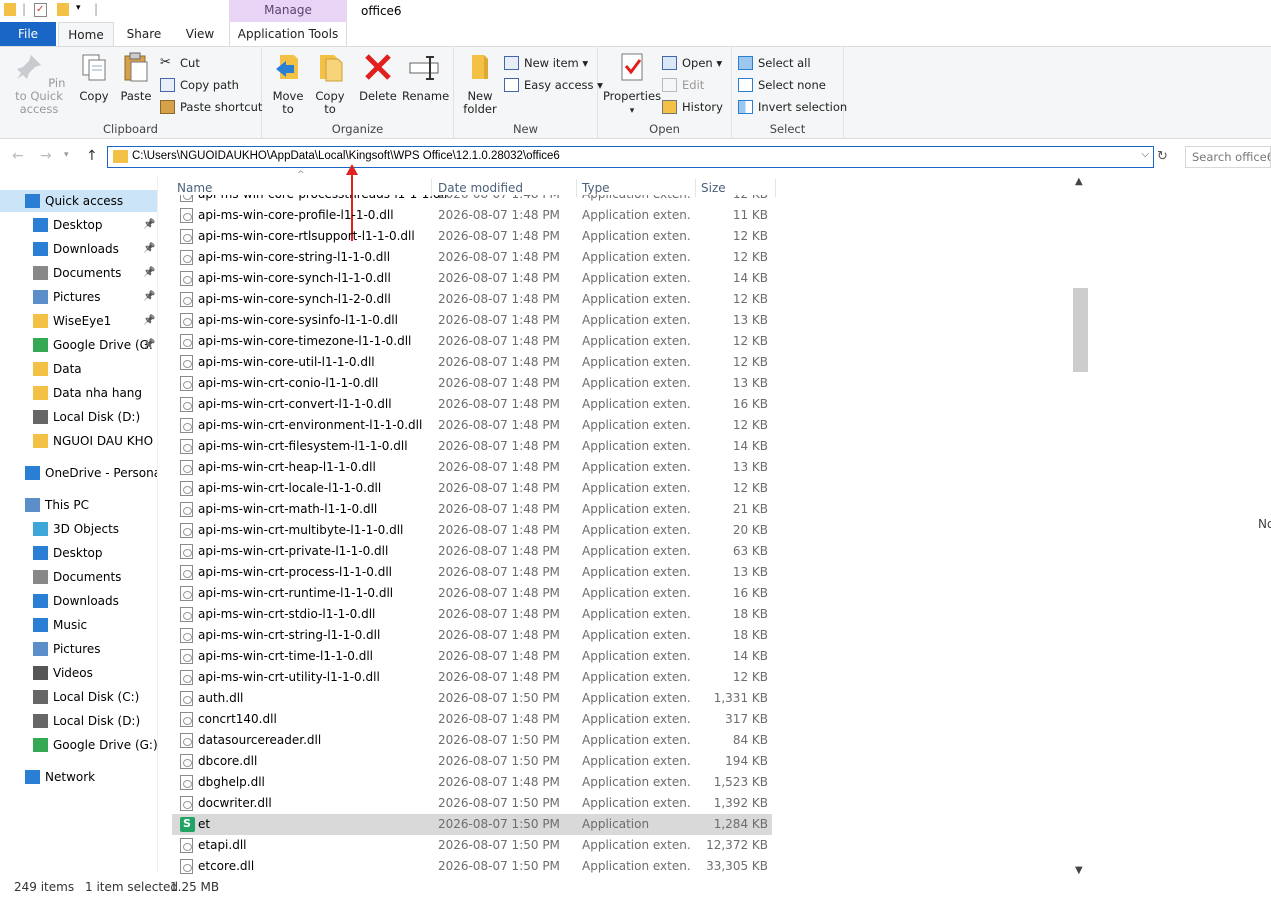  What do you see at coordinates (78, 273) in the screenshot?
I see `sidebar-item: Documents 📌` at bounding box center [78, 273].